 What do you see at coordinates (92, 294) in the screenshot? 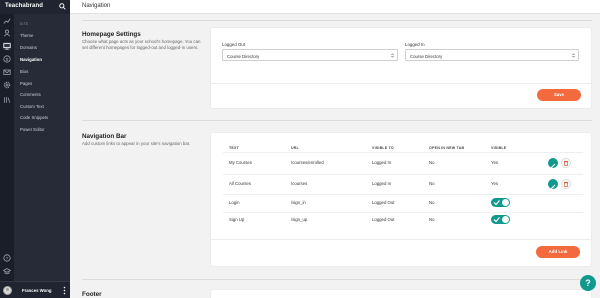
I see `footer-section-title: Footer` at bounding box center [92, 294].